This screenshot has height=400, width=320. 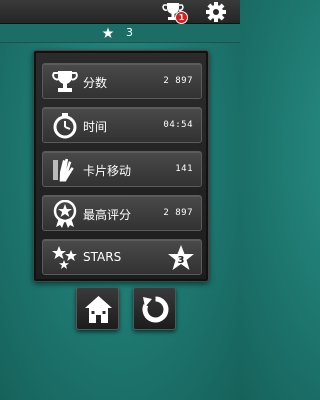 I want to click on home-icon, so click(x=98, y=309).